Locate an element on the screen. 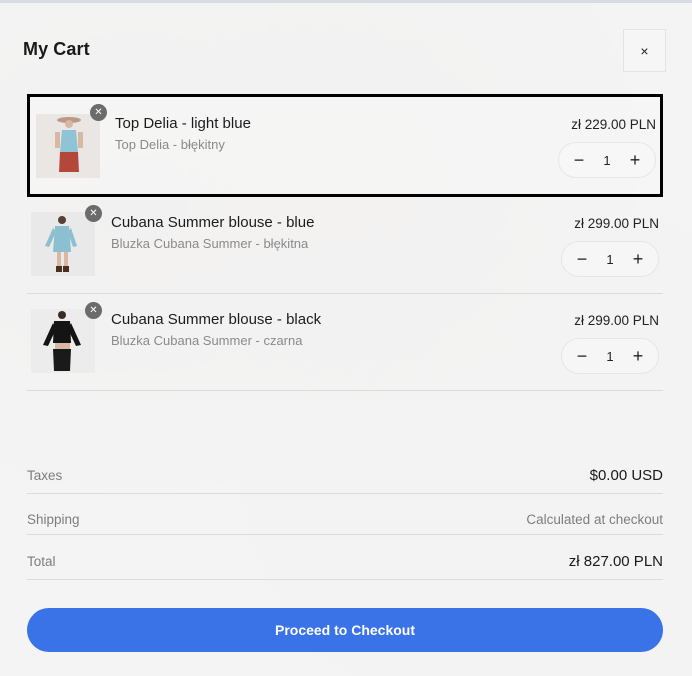 The width and height of the screenshot is (692, 676). product-image-top-delia is located at coordinates (68, 146).